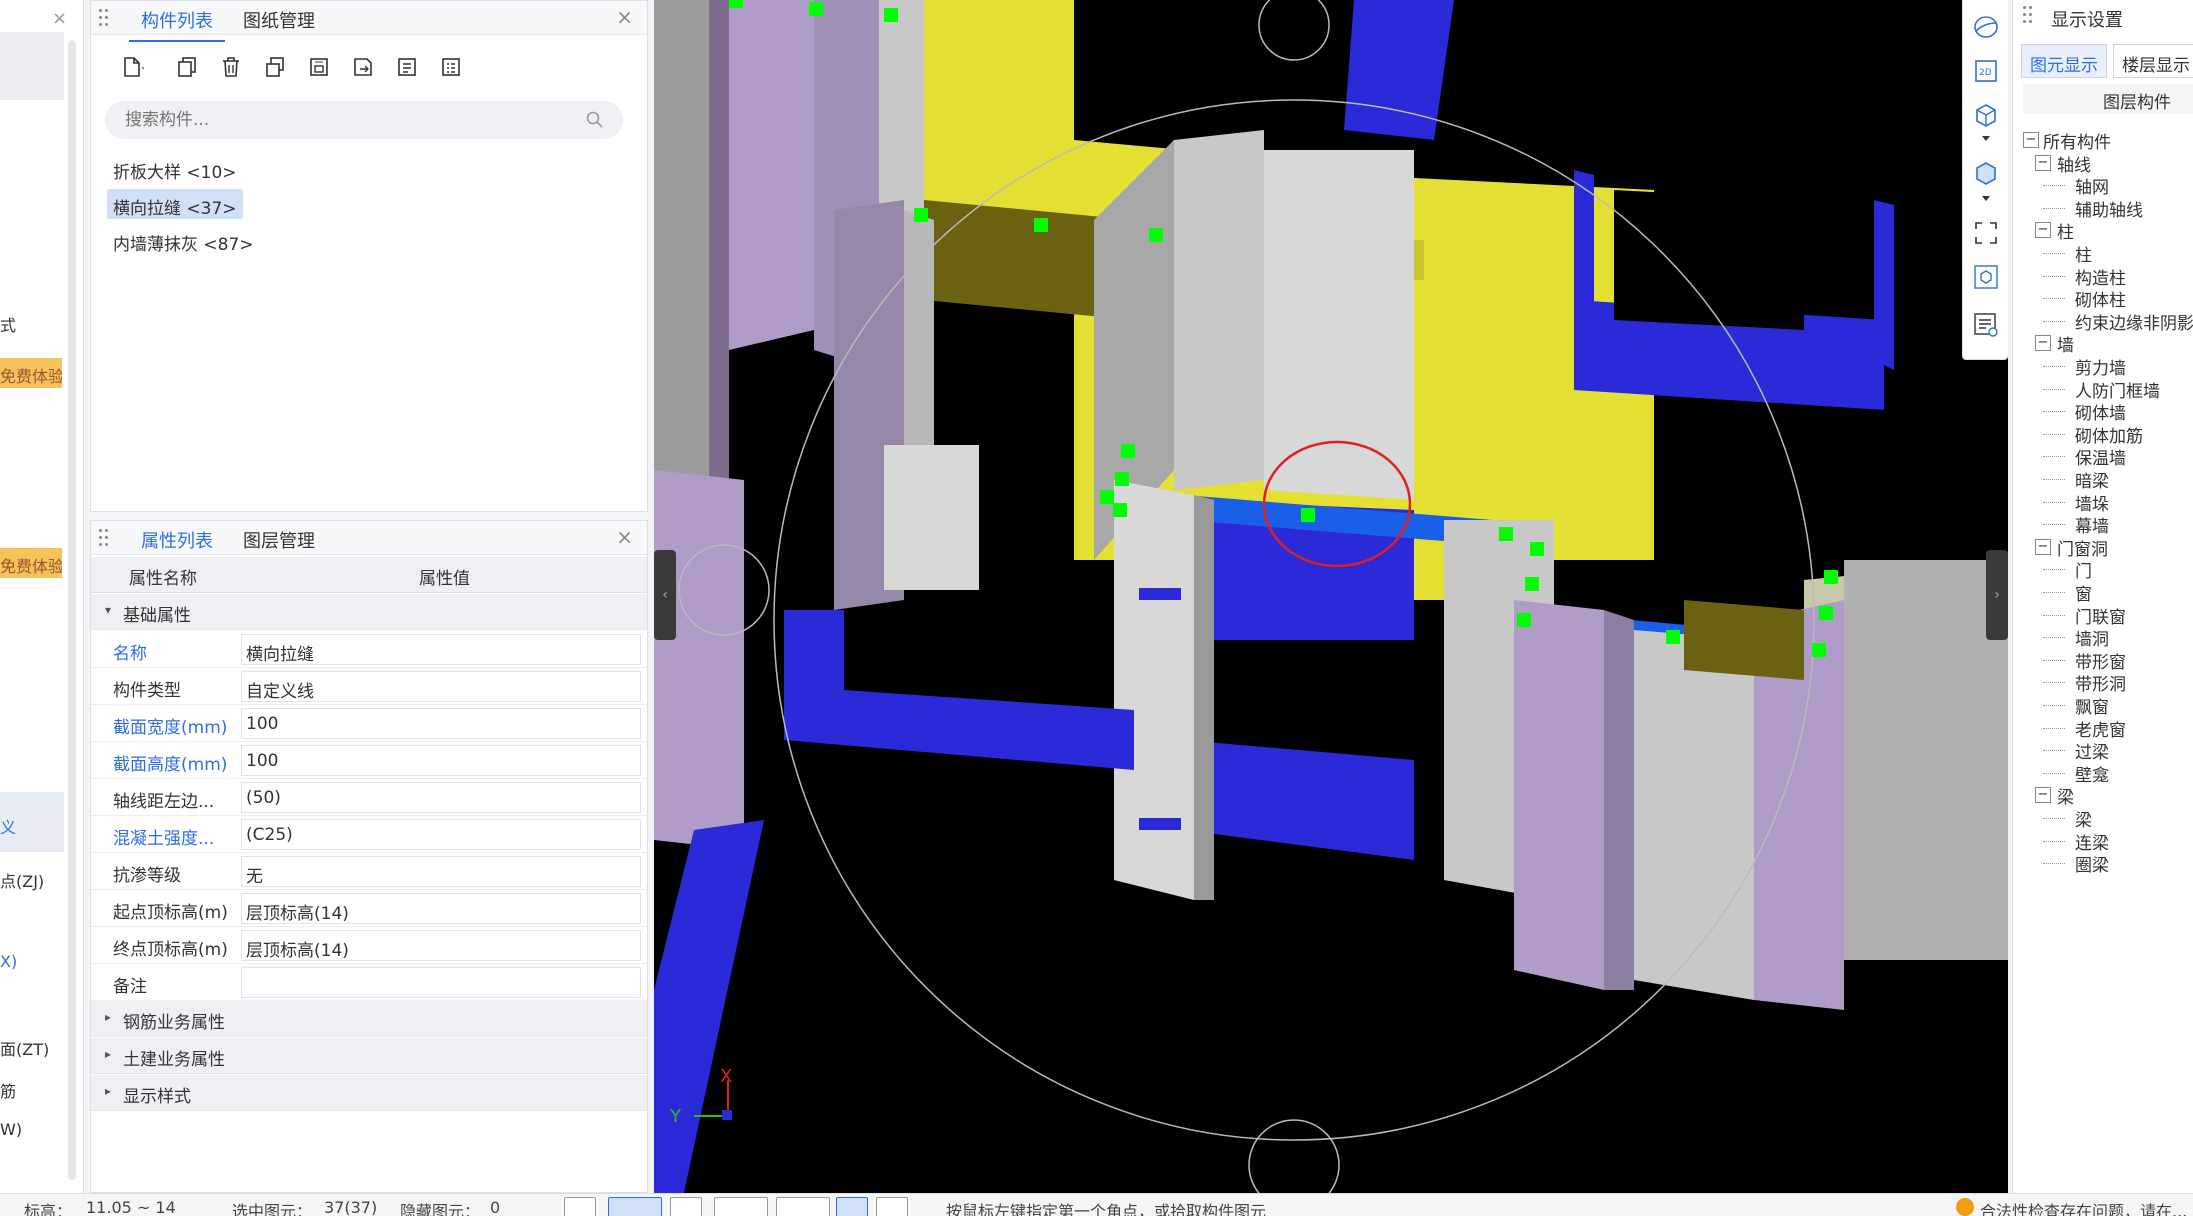  What do you see at coordinates (231, 67) in the screenshot?
I see `delete-icon` at bounding box center [231, 67].